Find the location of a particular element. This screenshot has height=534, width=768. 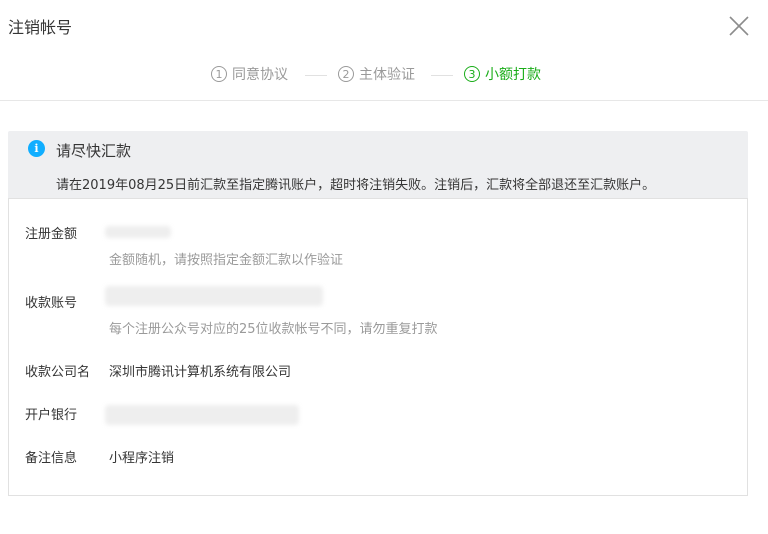

header-divider is located at coordinates (384, 100).